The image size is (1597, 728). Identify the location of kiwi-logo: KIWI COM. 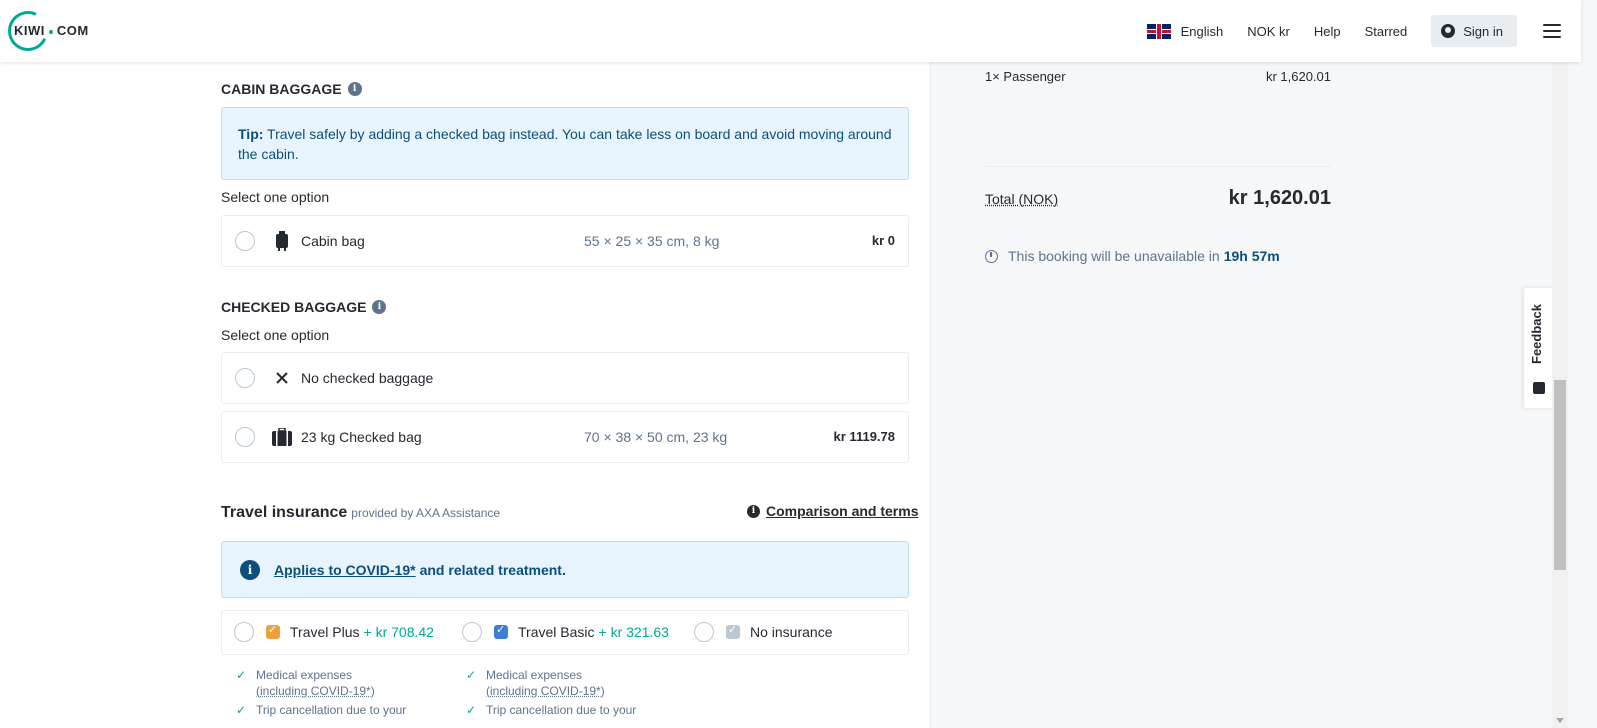
(47, 31).